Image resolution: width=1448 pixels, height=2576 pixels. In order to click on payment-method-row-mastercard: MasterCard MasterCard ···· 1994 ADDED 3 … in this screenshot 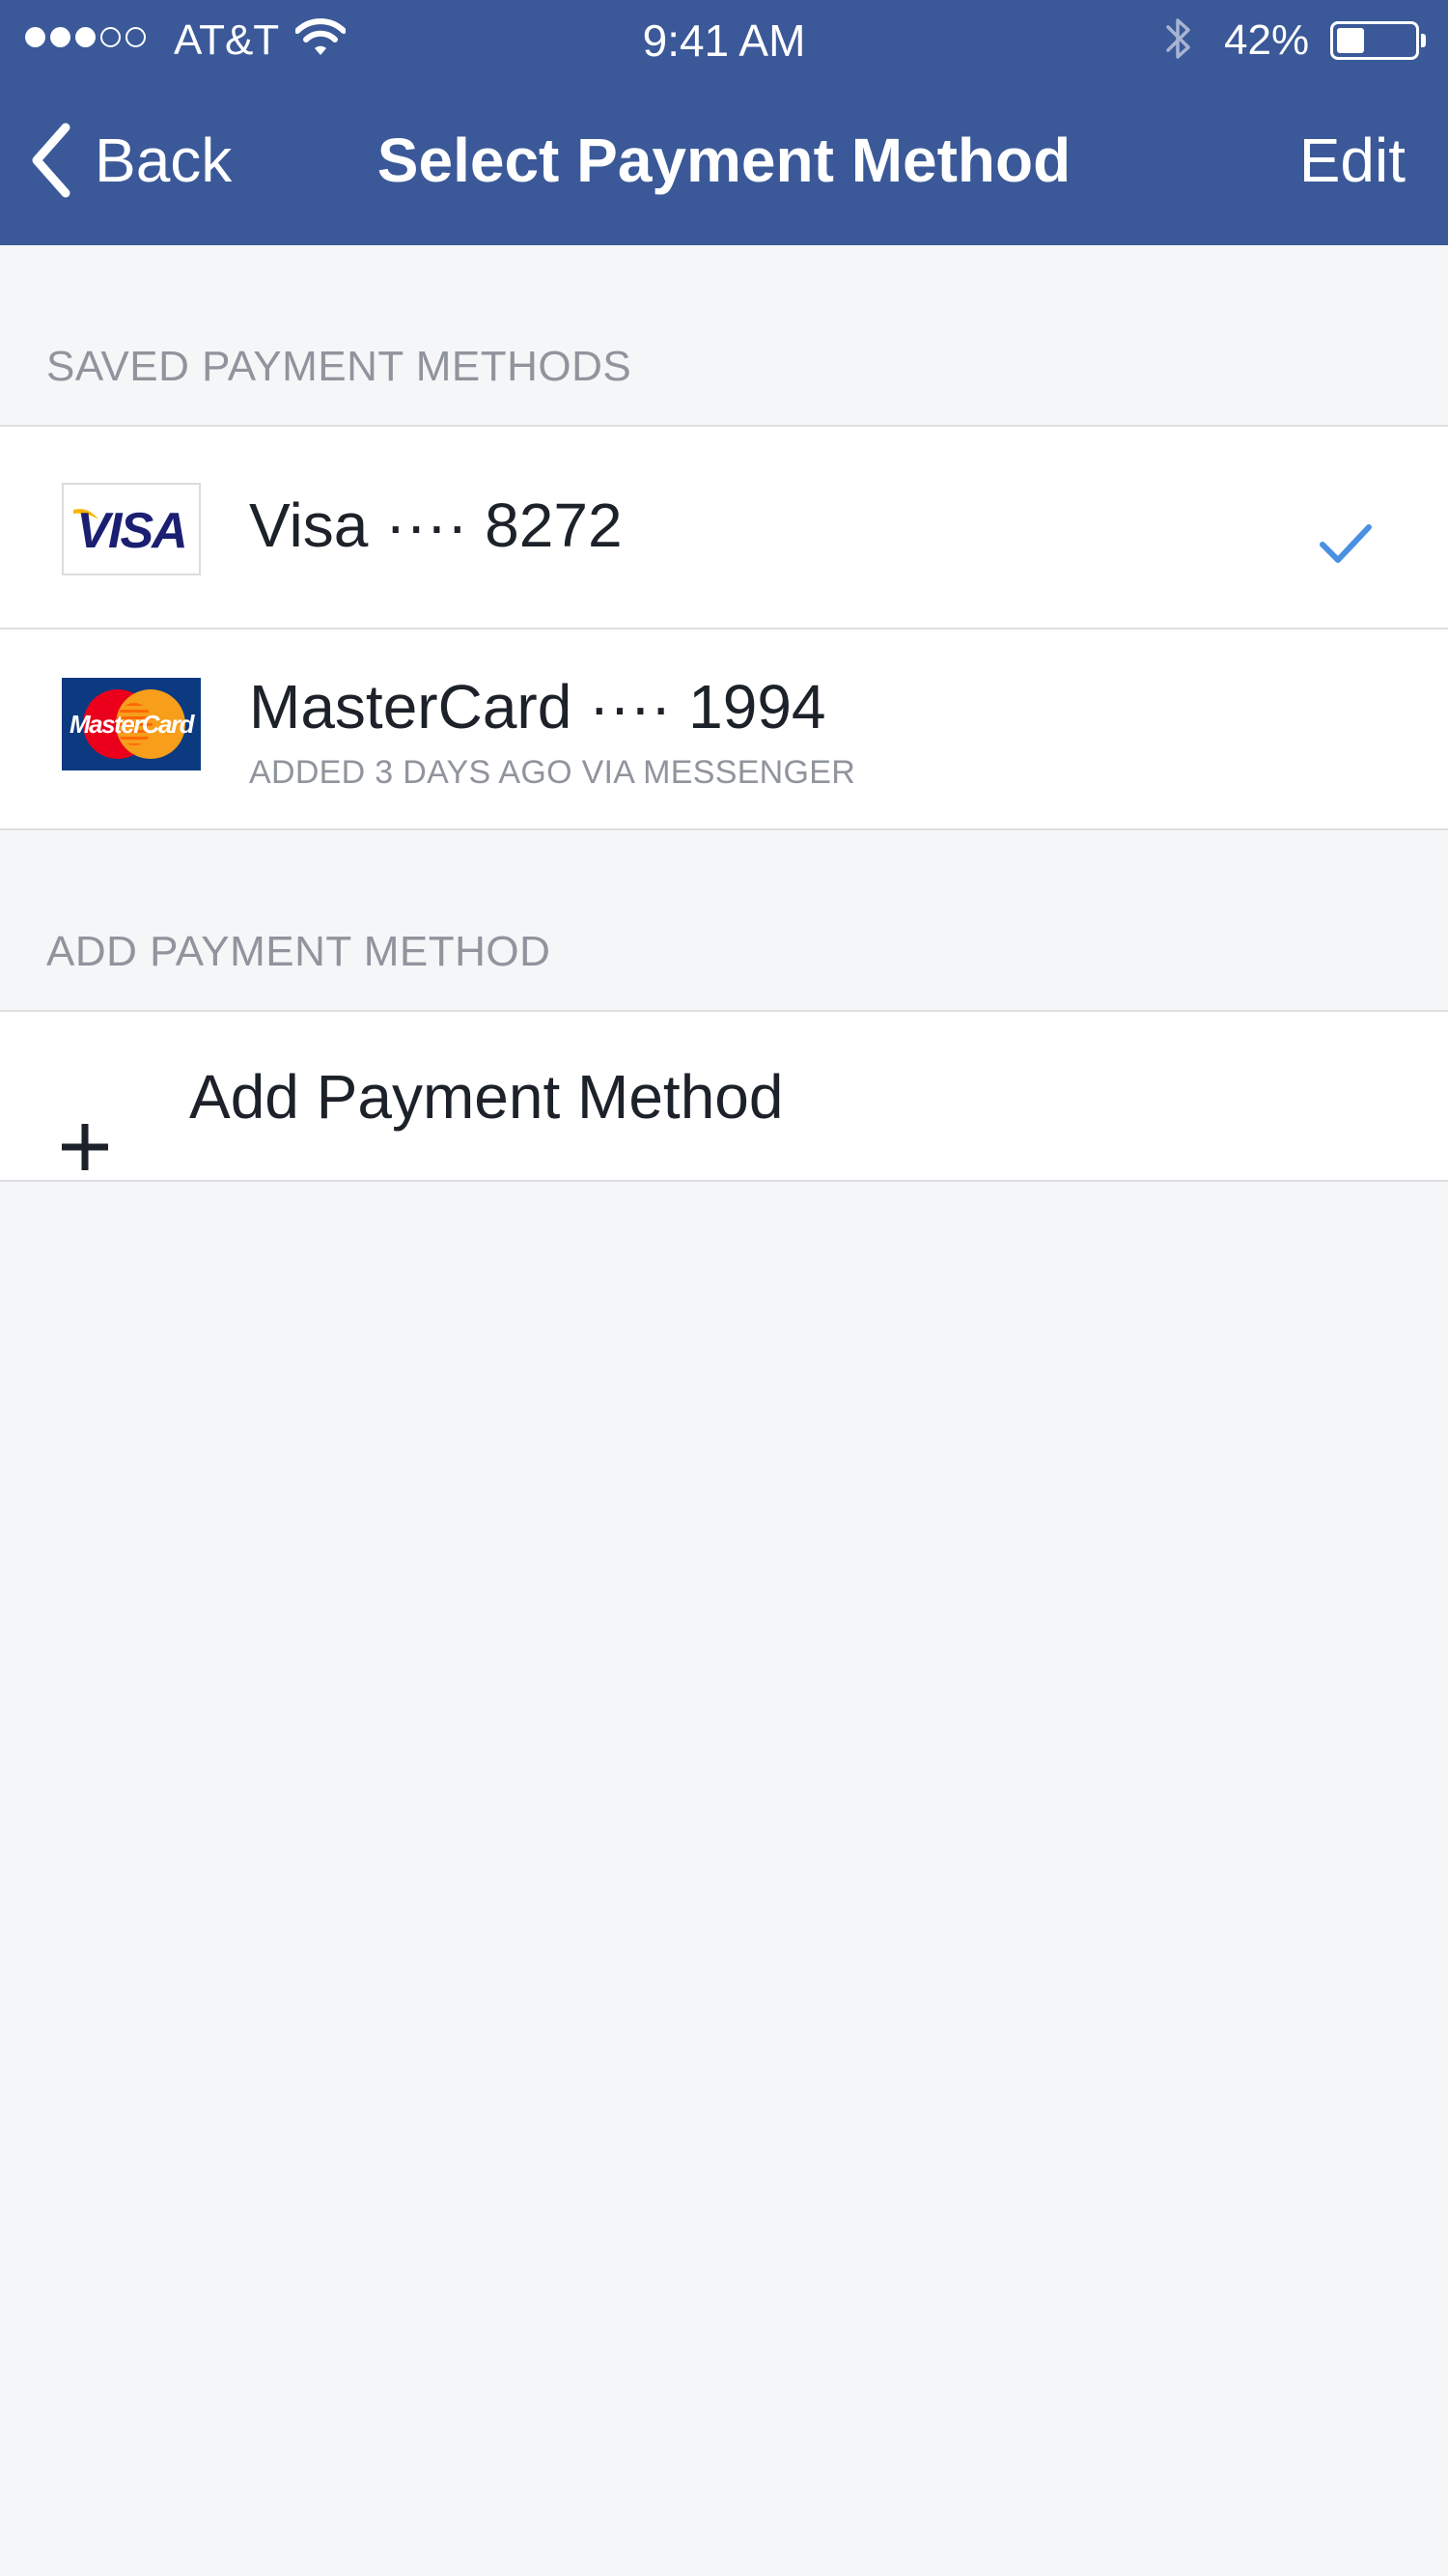, I will do `click(724, 728)`.